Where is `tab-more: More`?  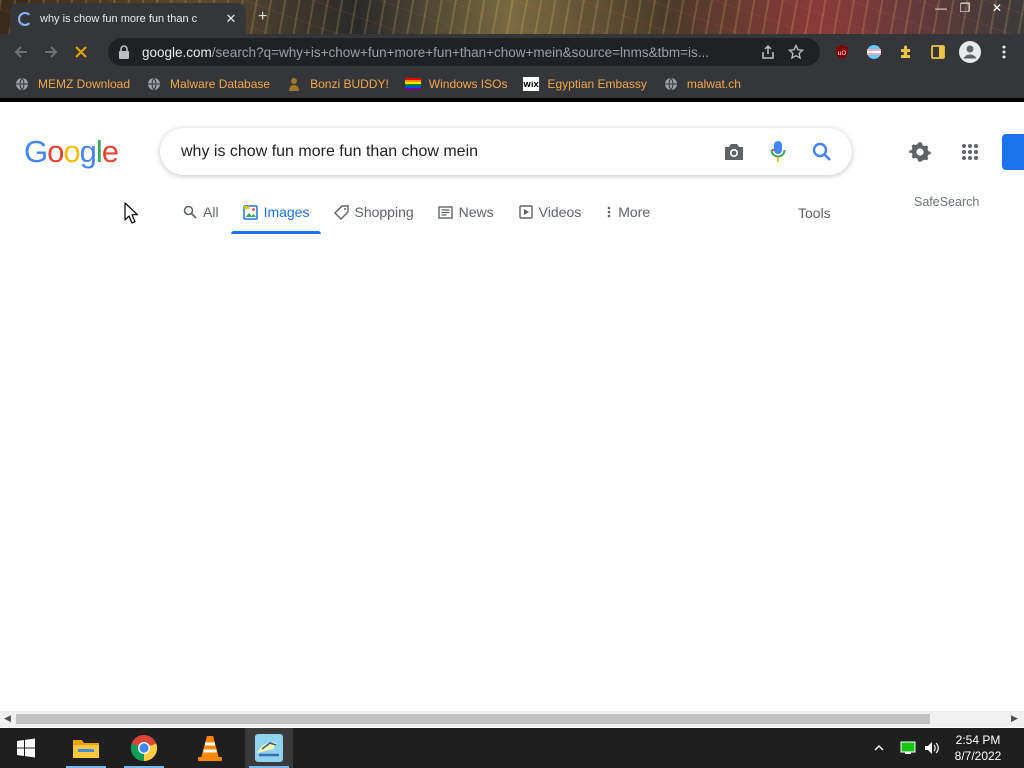
tab-more: More is located at coordinates (627, 212).